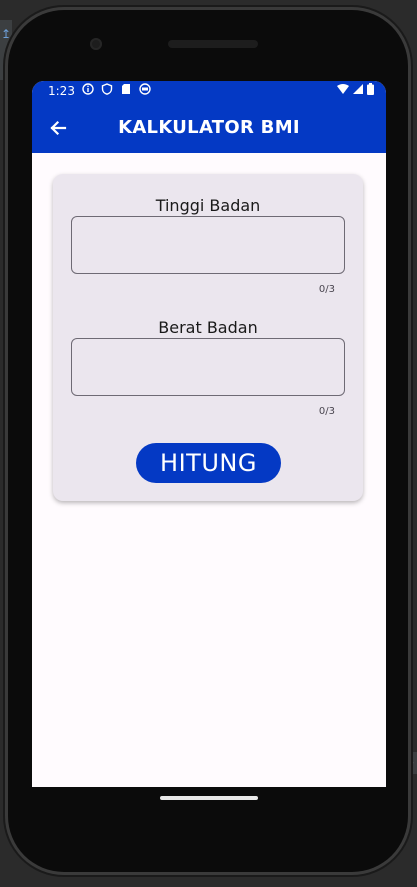  I want to click on height-char-counter: 0/3, so click(326, 289).